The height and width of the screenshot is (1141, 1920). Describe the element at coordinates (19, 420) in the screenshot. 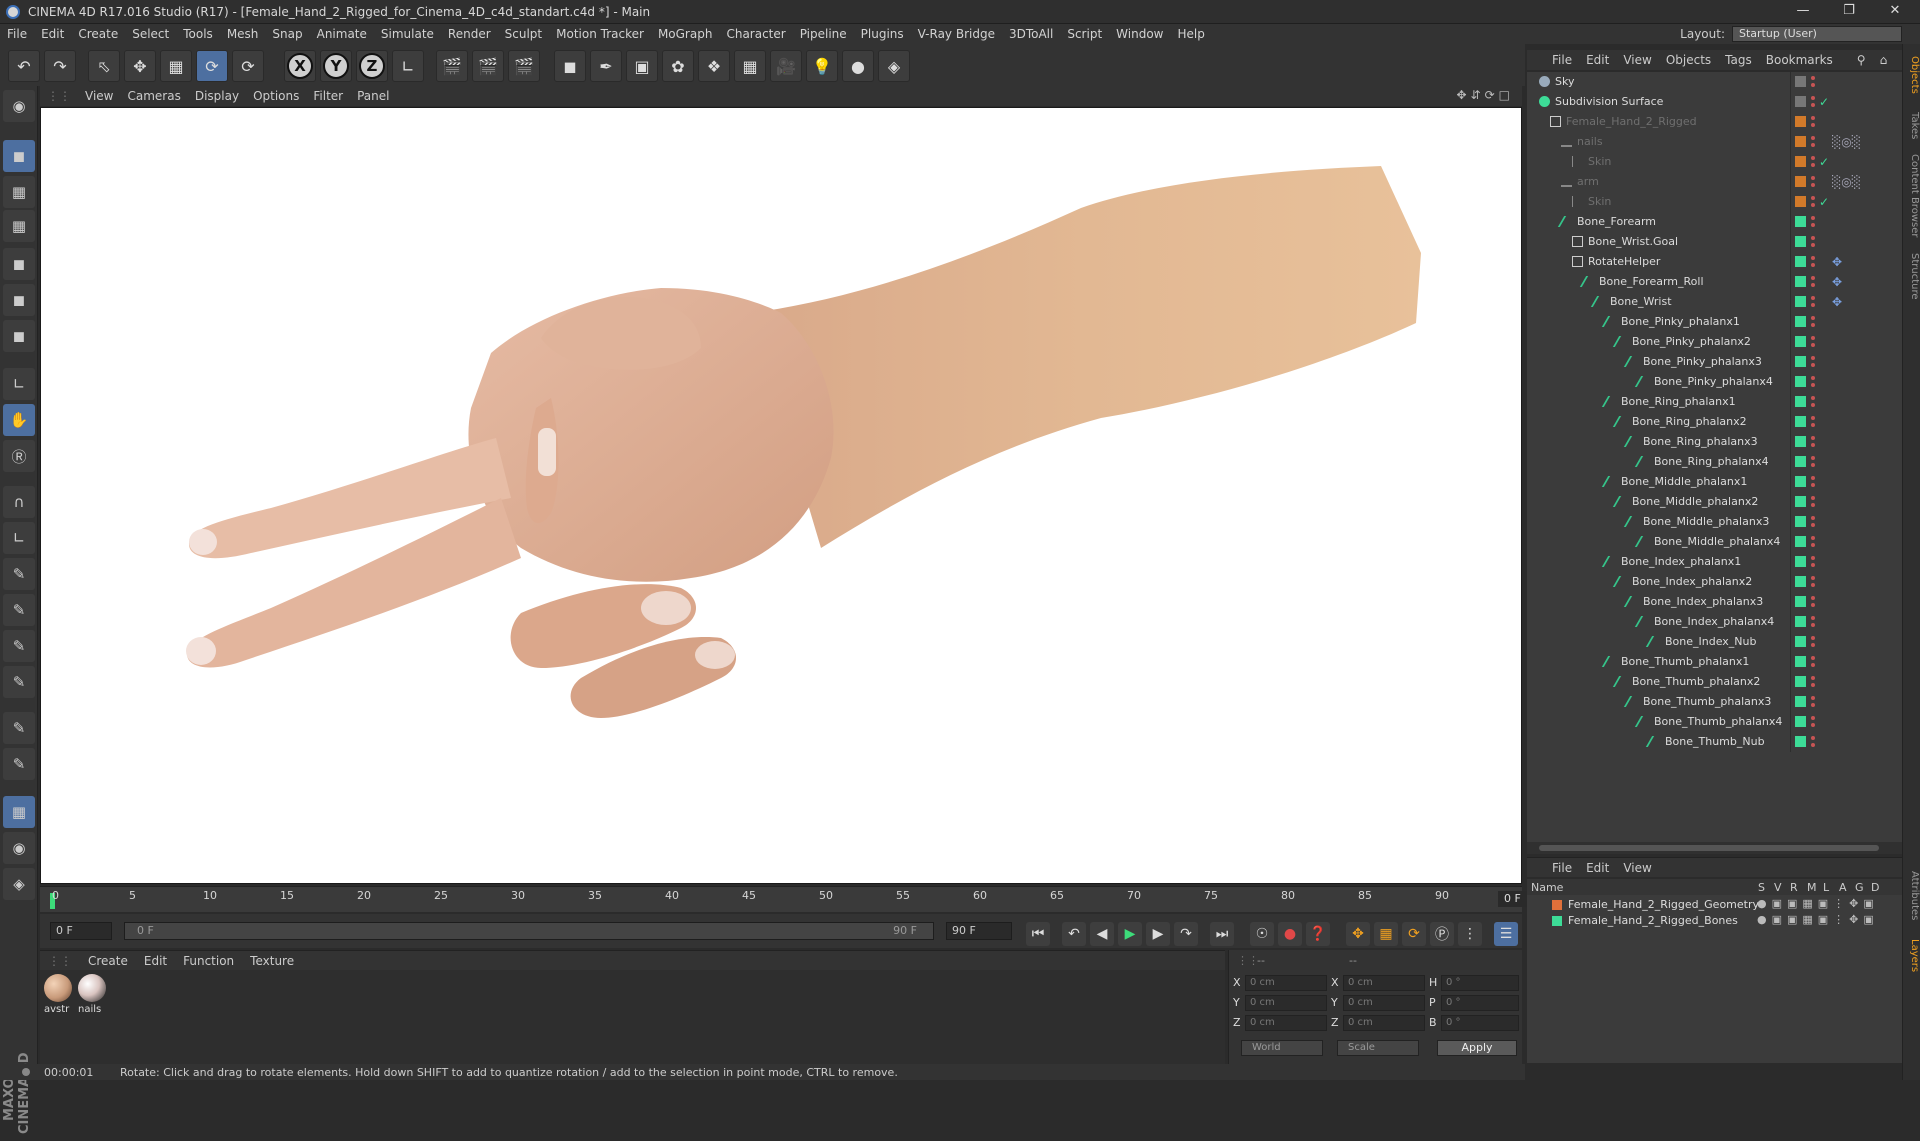

I see `tweak-mode-icon: ✋` at that location.